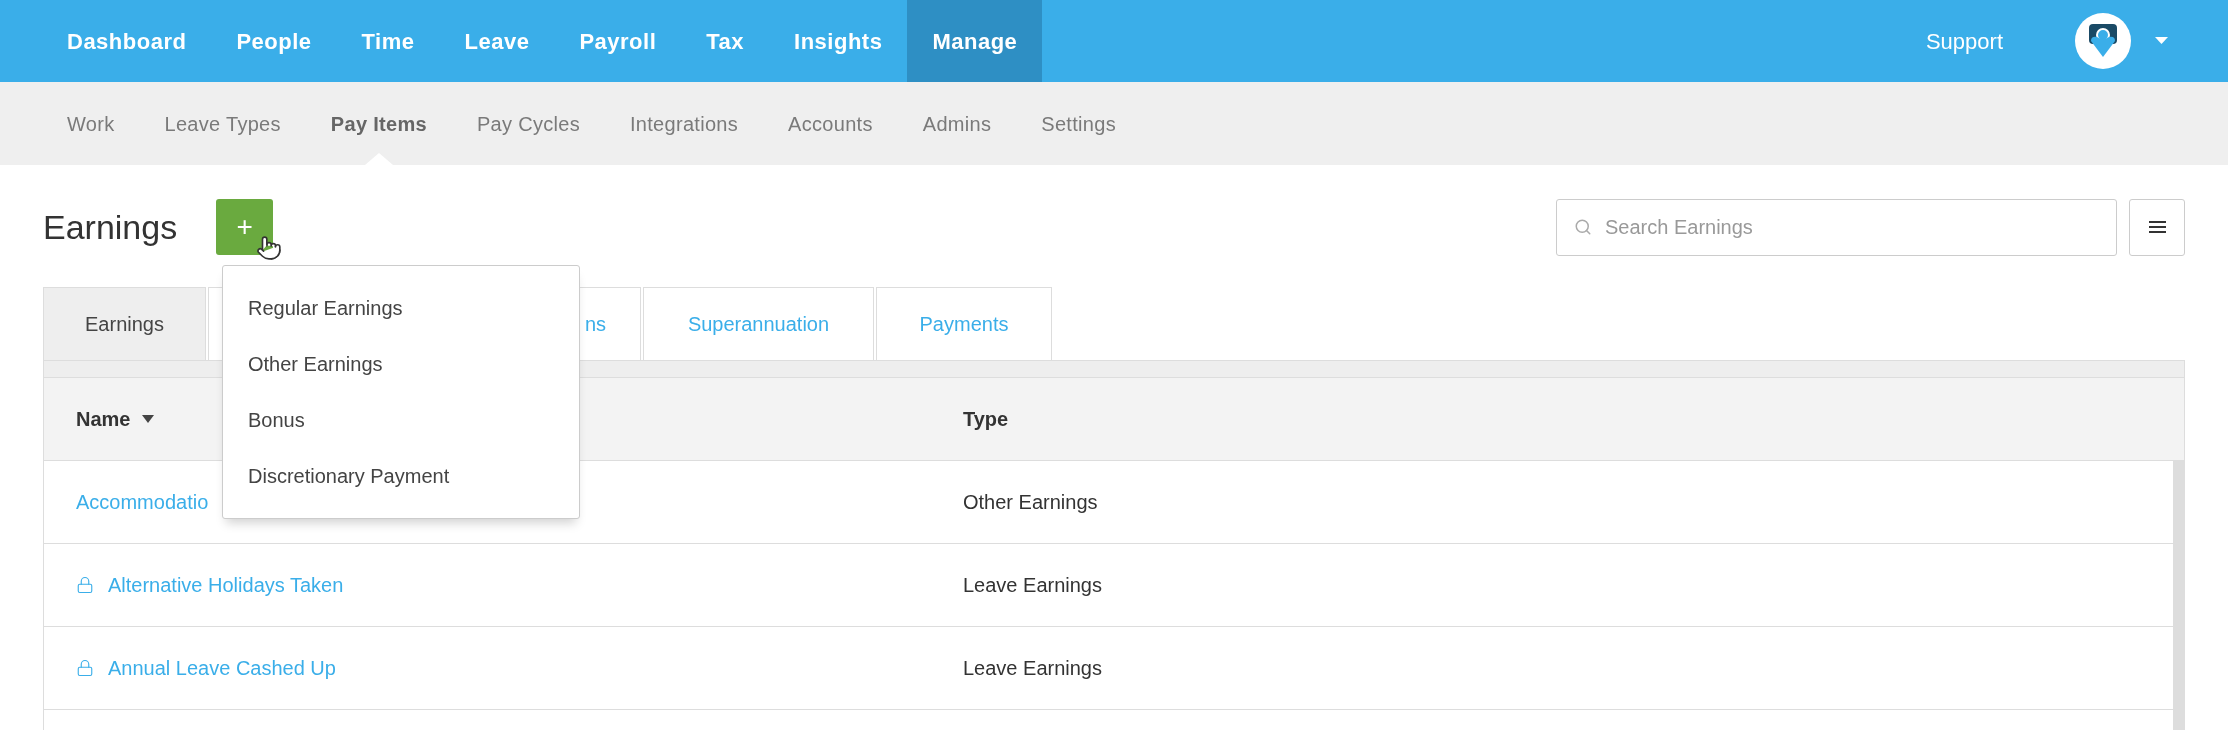 This screenshot has width=2228, height=730. Describe the element at coordinates (378, 123) in the screenshot. I see `sub-nav-tab: Pay Items` at that location.